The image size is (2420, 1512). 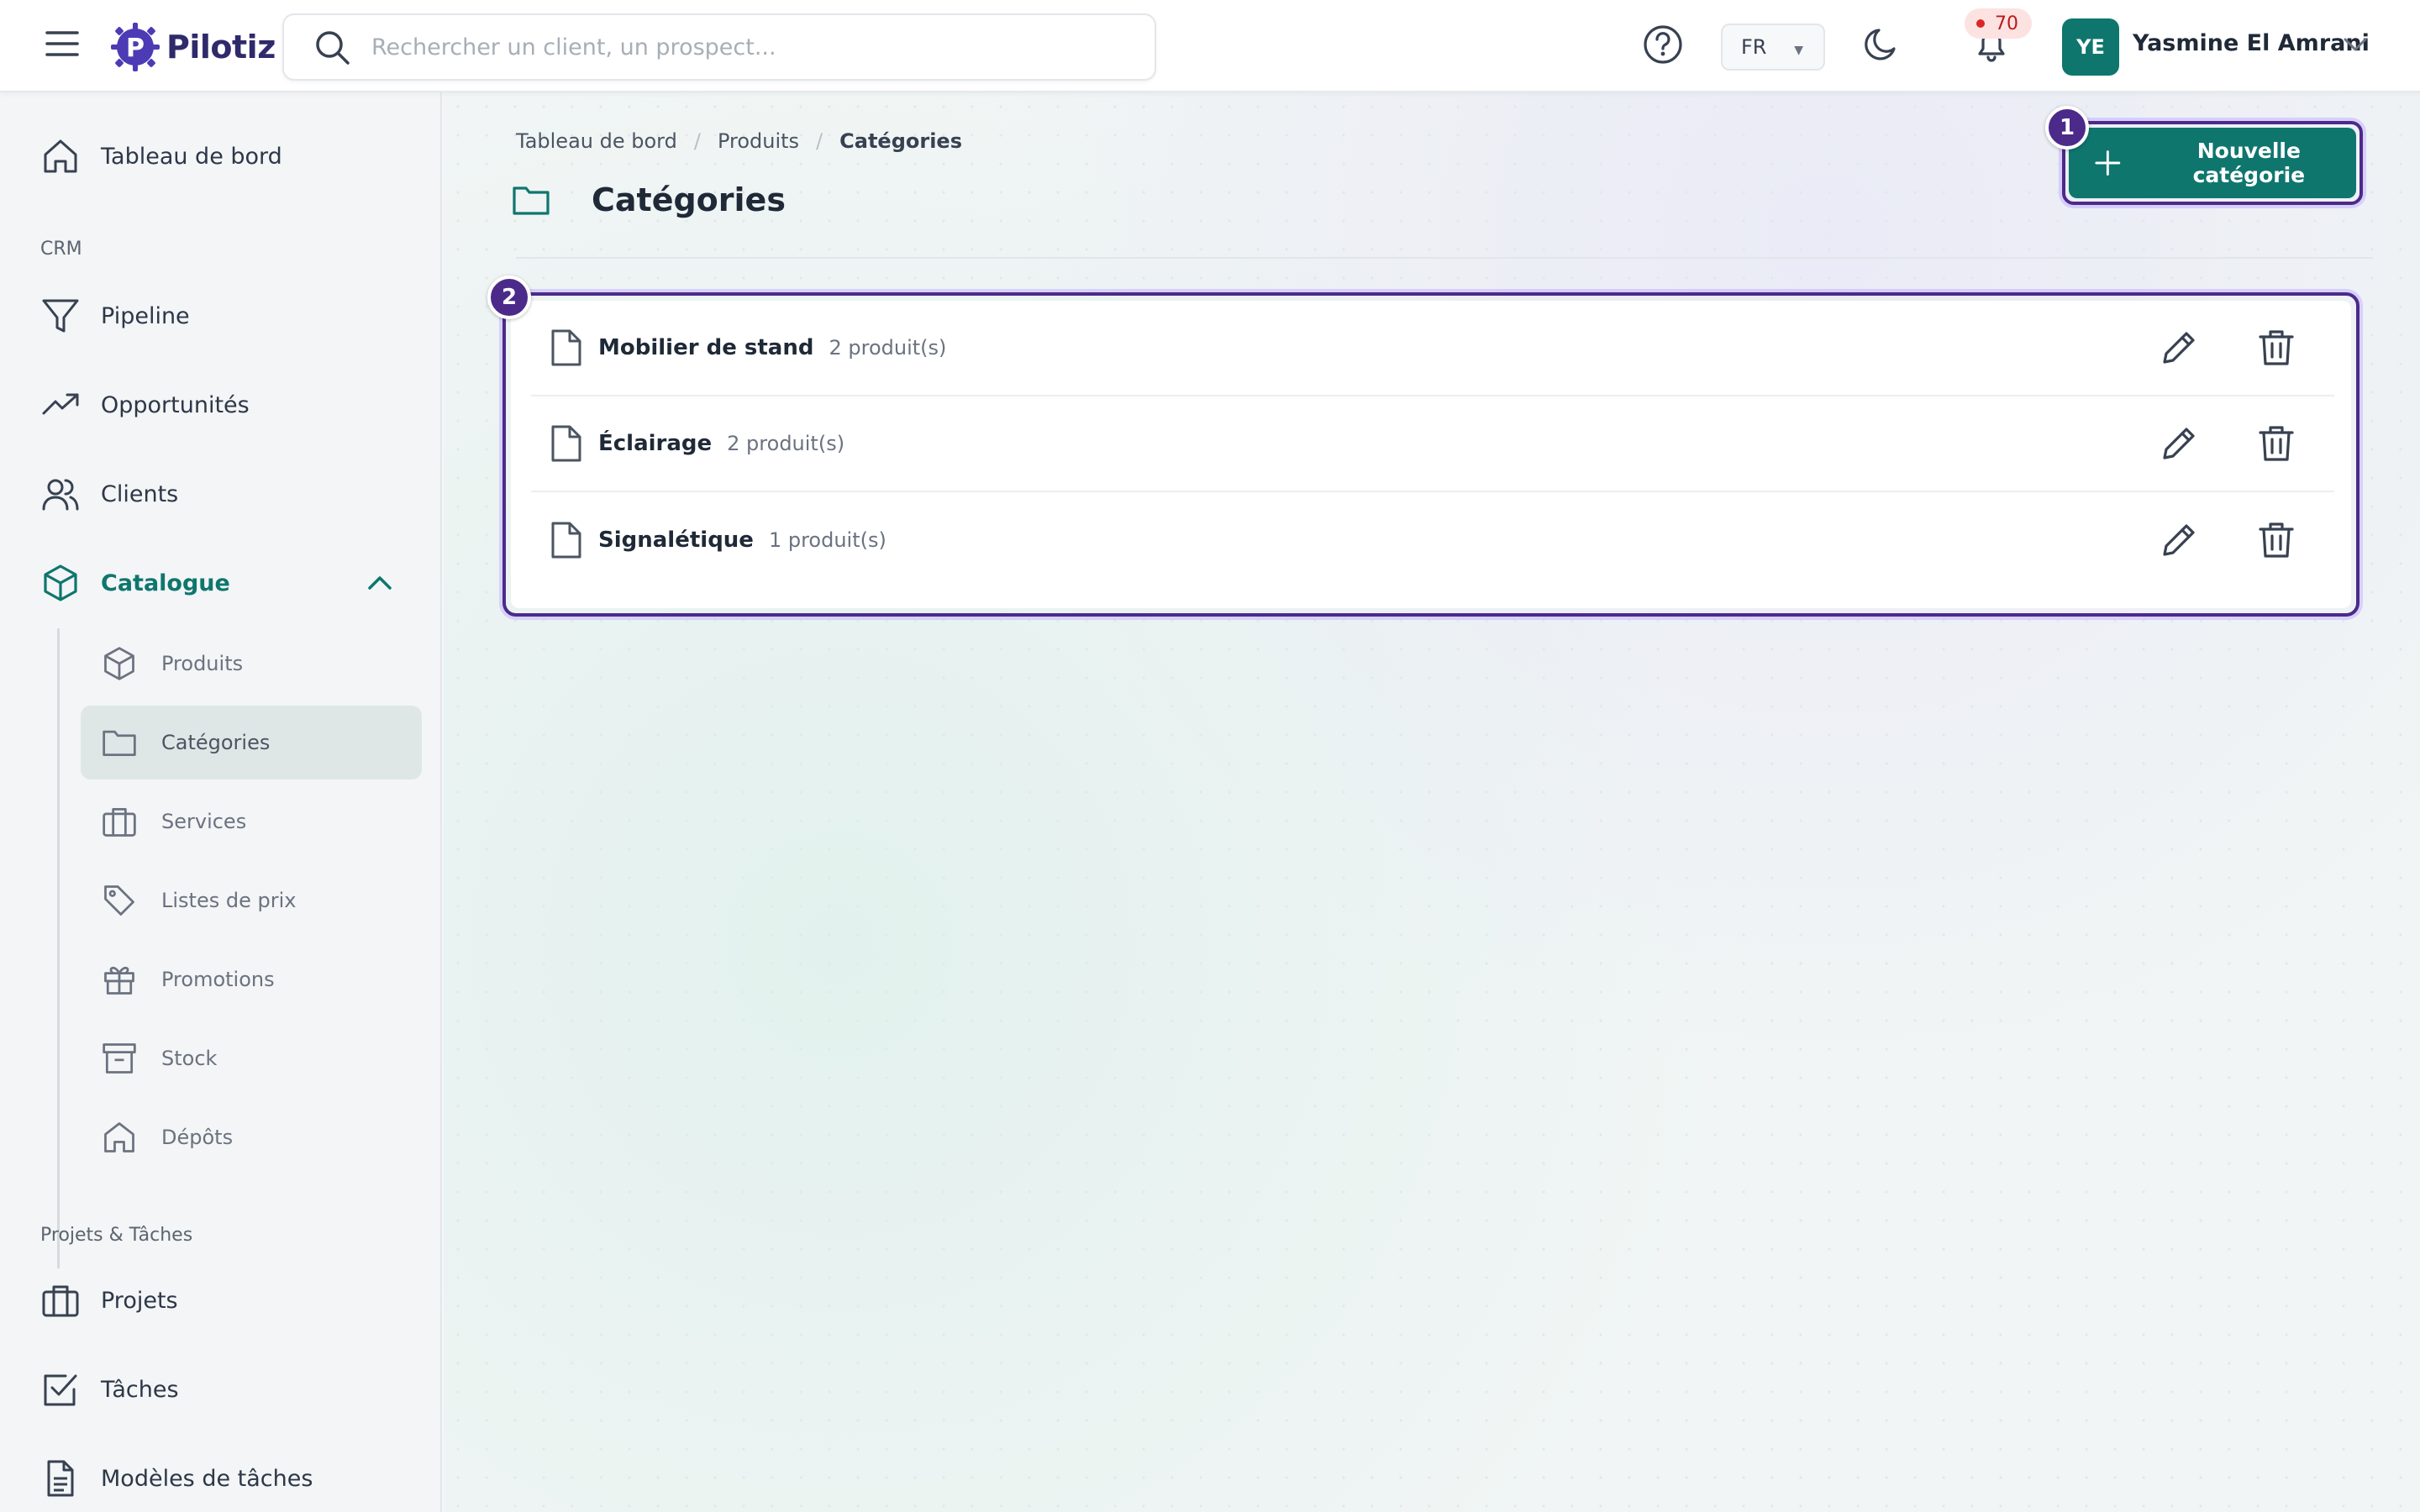 I want to click on sidebar-item-promotions: Promotions, so click(x=251, y=979).